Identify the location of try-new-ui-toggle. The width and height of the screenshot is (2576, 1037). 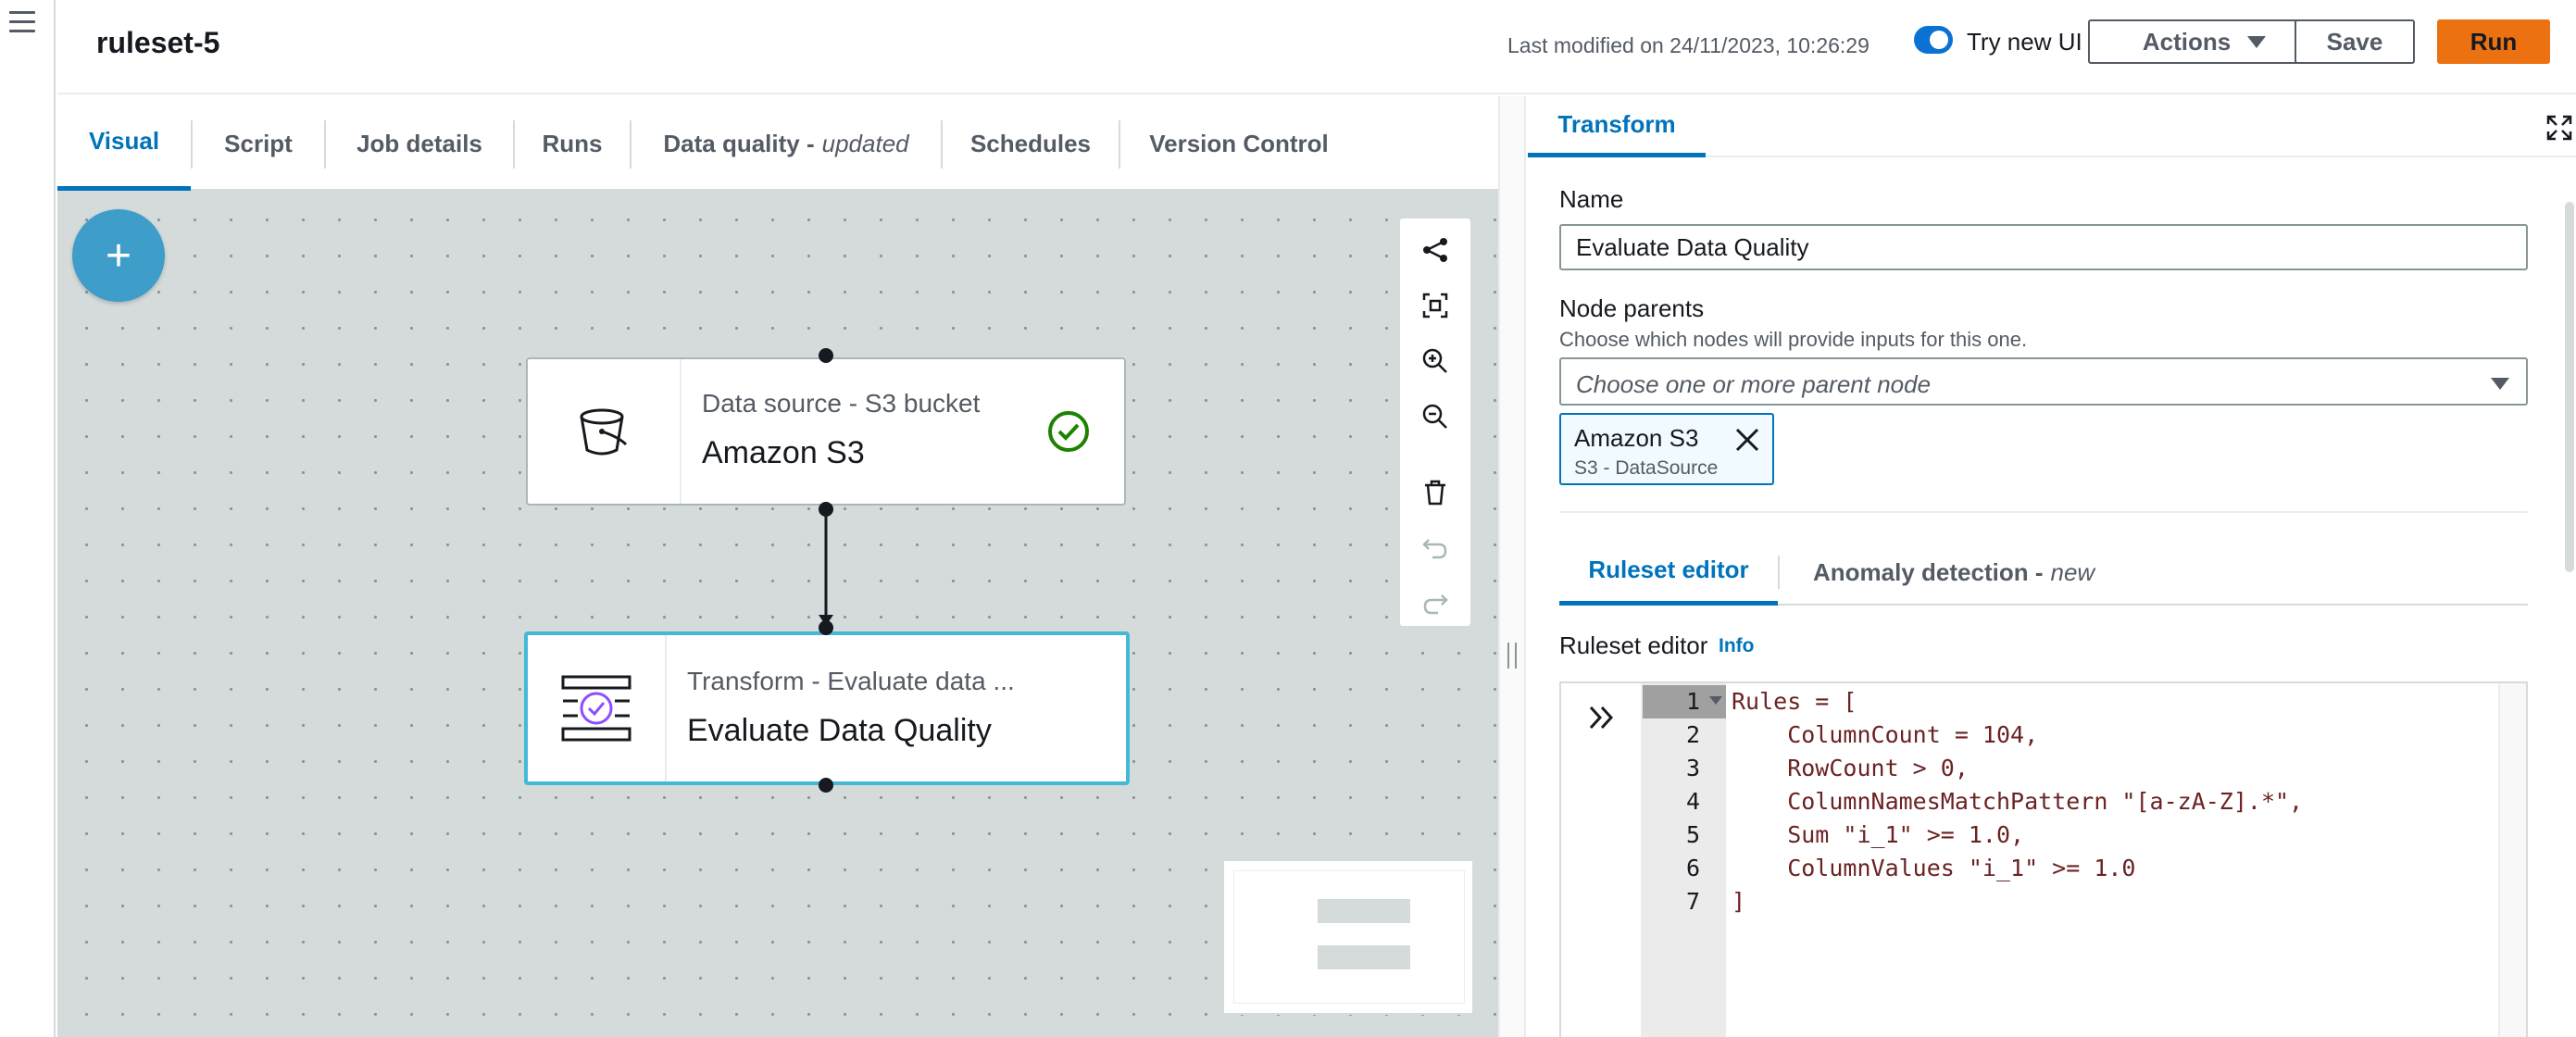
(1934, 40).